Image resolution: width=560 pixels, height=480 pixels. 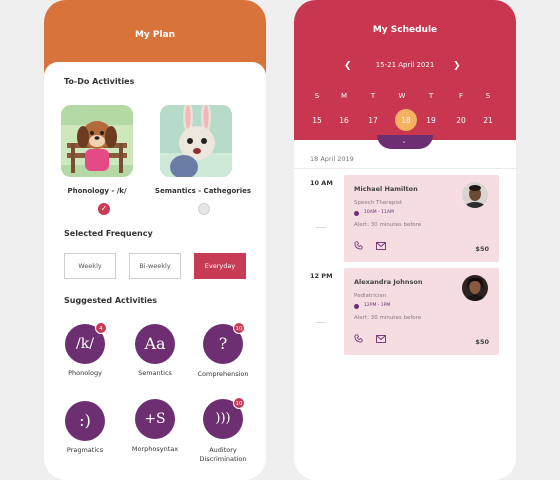 What do you see at coordinates (97, 191) in the screenshot?
I see `todo-label-phonology: Phonology - /k/` at bounding box center [97, 191].